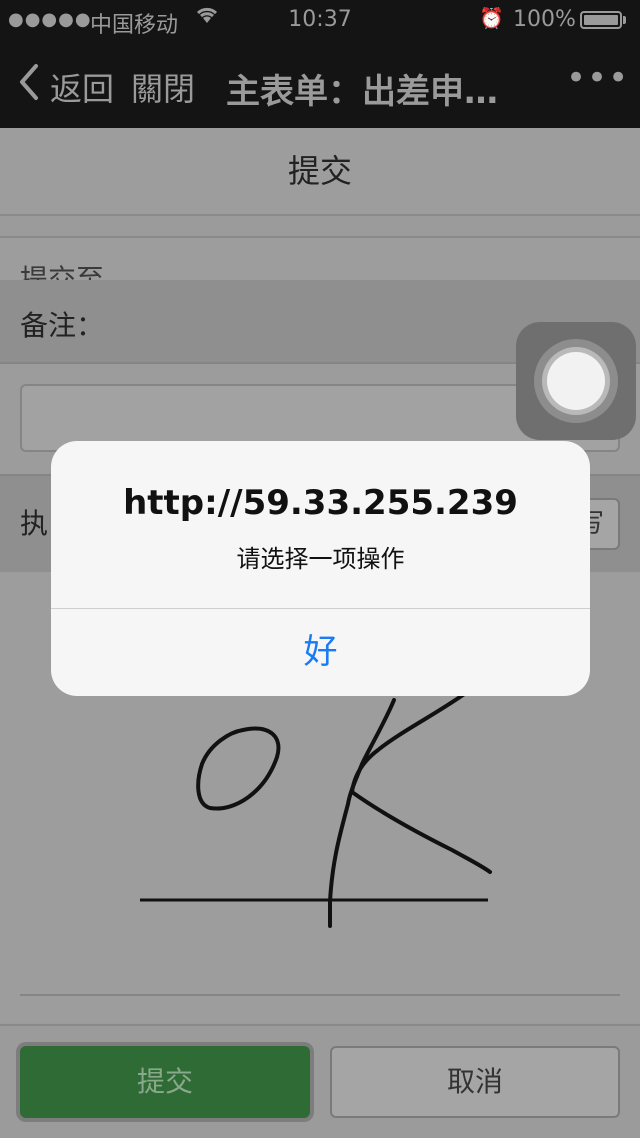  Describe the element at coordinates (163, 87) in the screenshot. I see `close-button: 關閉` at that location.